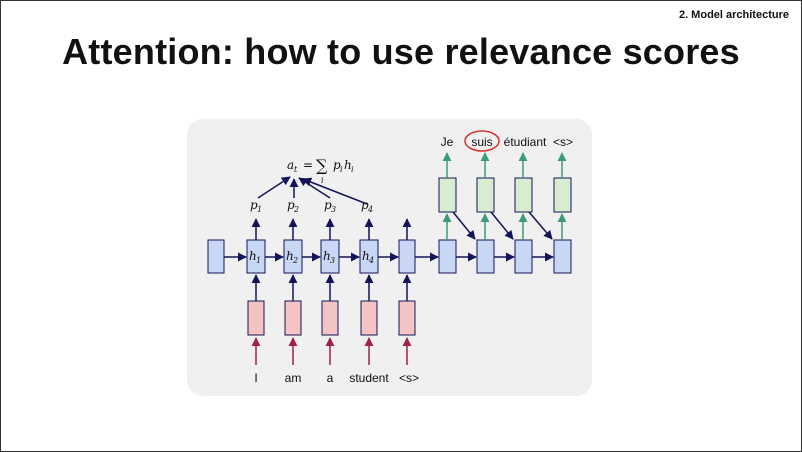  Describe the element at coordinates (322, 180) in the screenshot. I see `formula-sum-sub: i` at that location.